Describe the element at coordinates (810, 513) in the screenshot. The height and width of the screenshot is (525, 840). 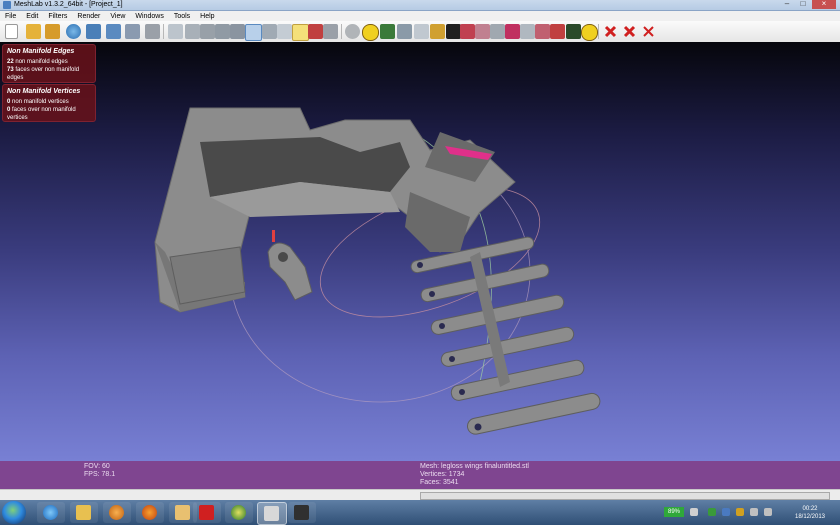
I see `clock: 00:22 18/12/2013` at that location.